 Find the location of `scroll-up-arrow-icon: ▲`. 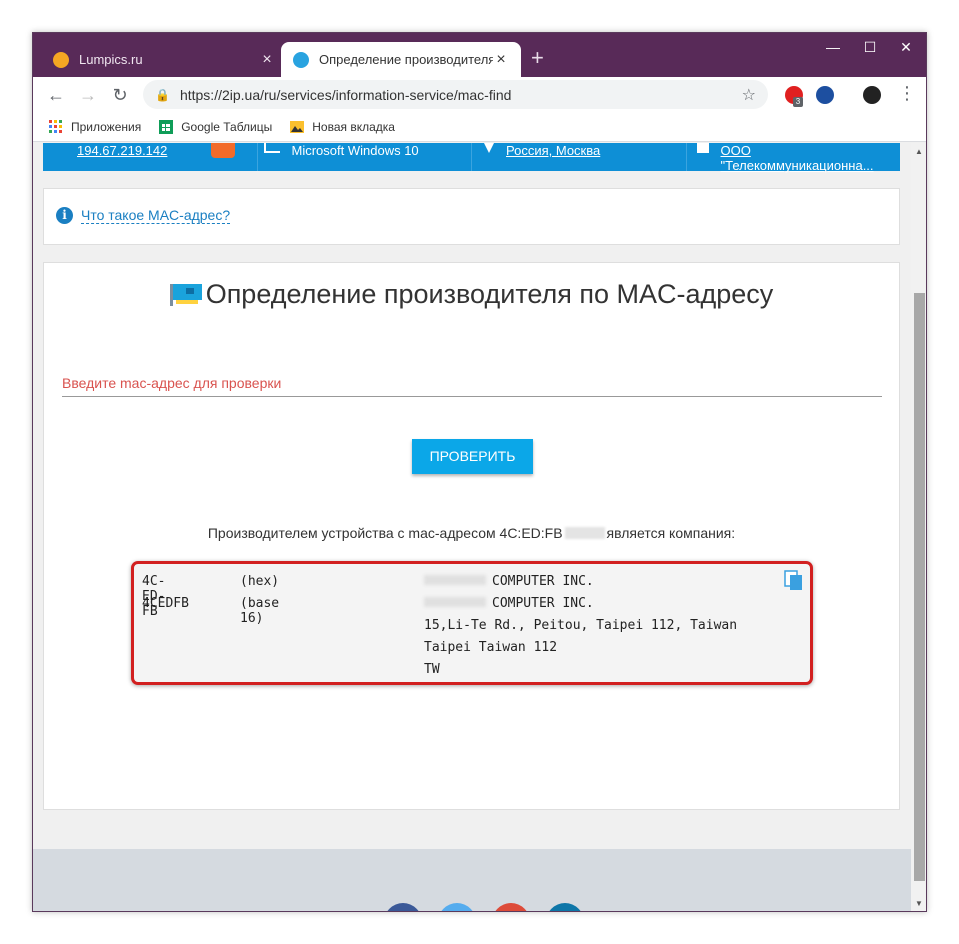

scroll-up-arrow-icon: ▲ is located at coordinates (919, 151).